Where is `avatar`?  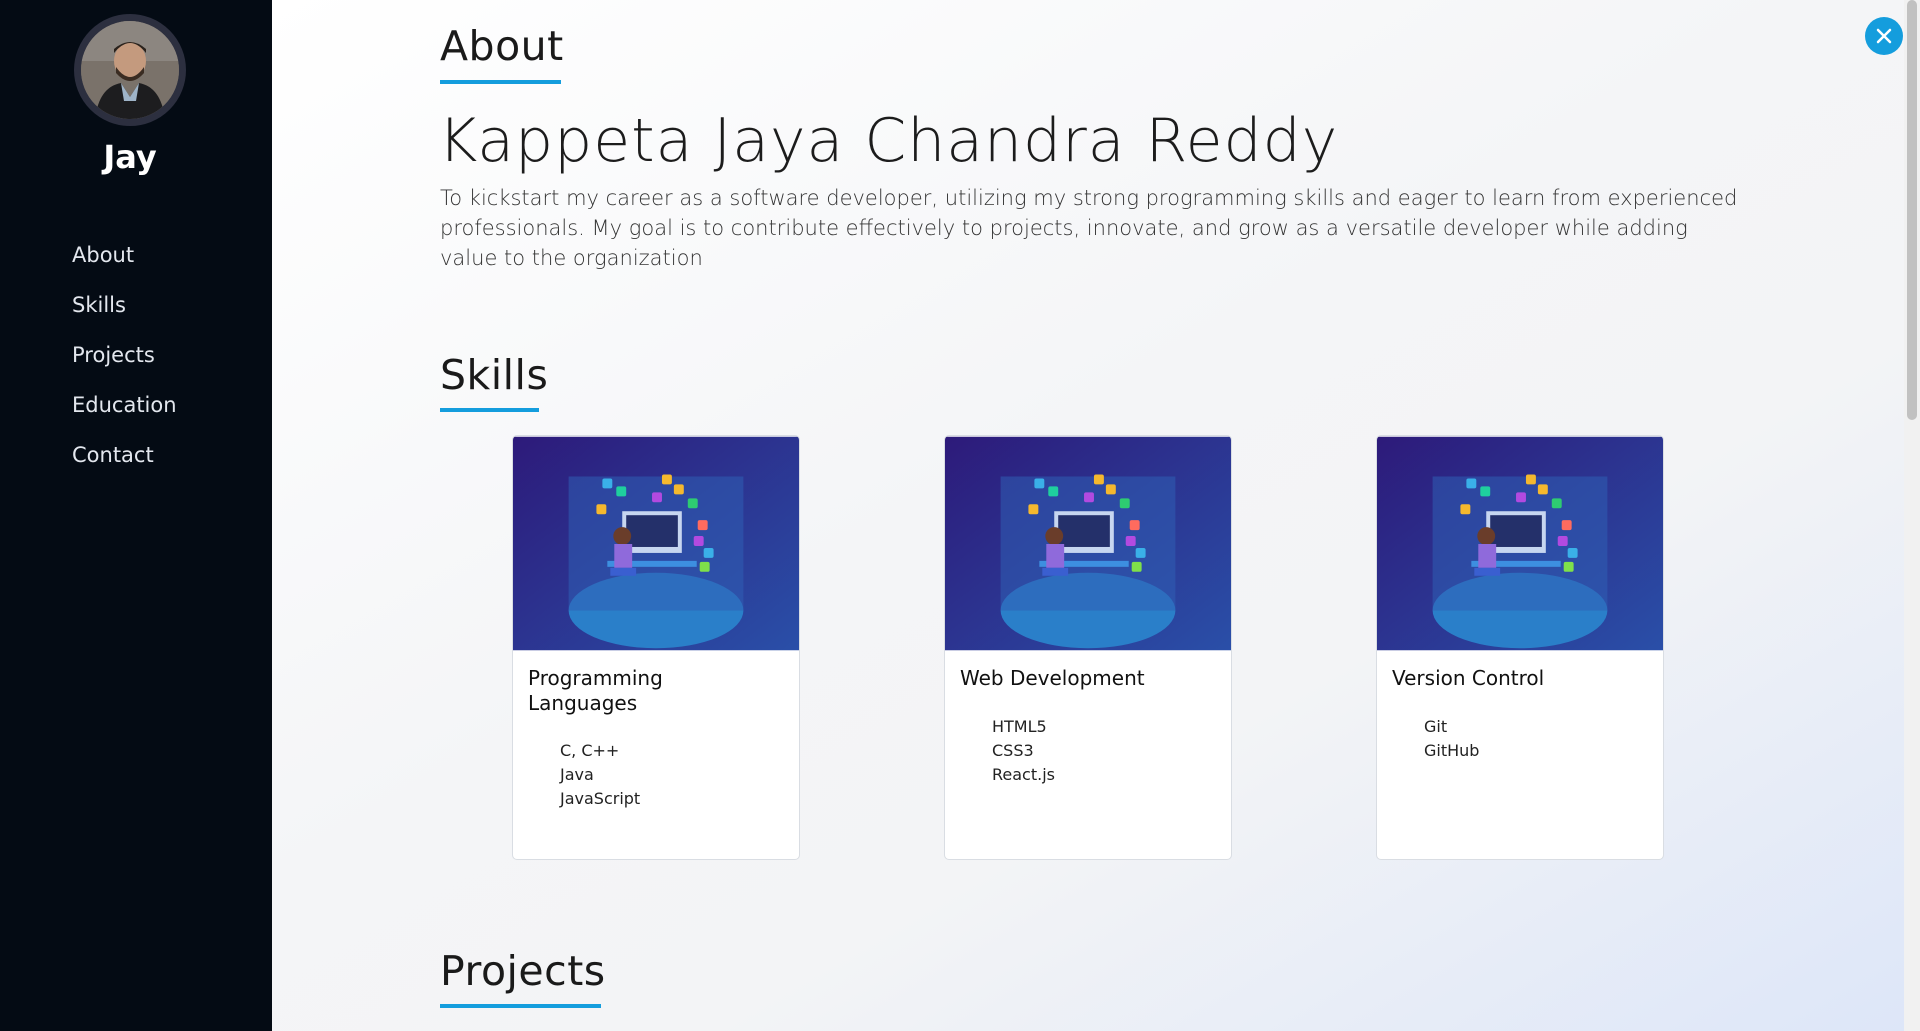
avatar is located at coordinates (130, 70).